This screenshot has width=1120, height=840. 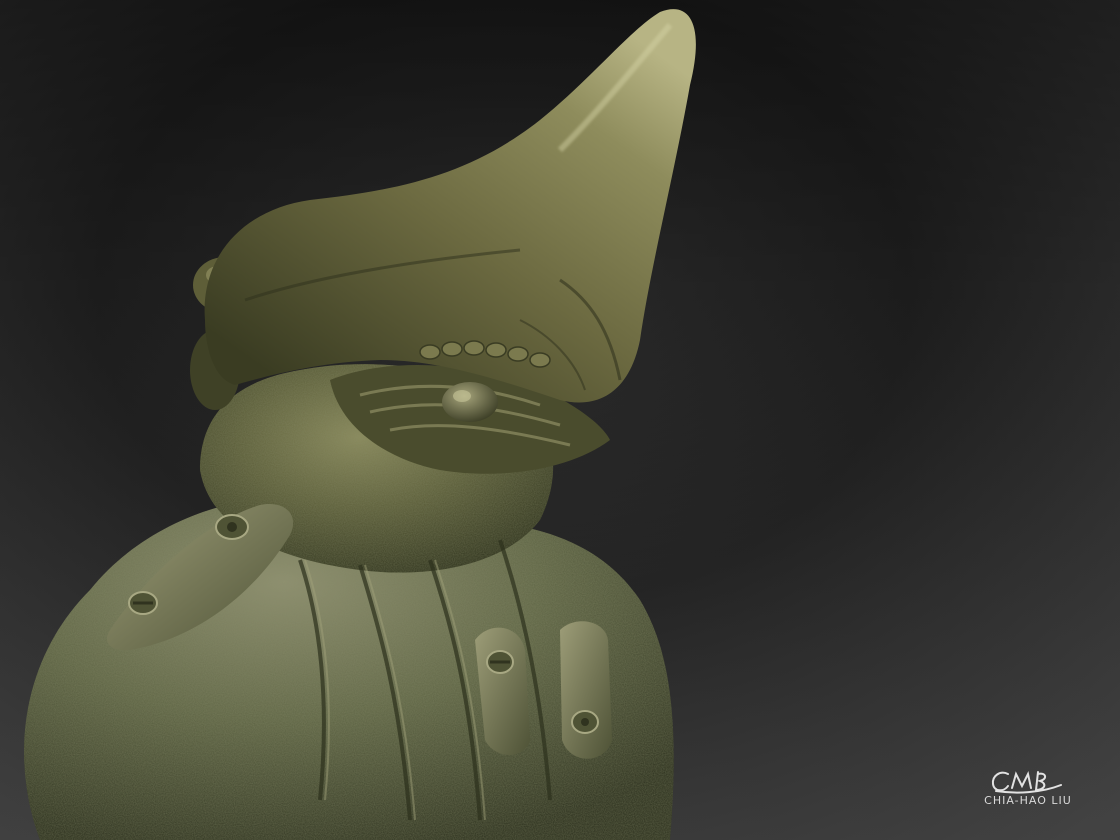 What do you see at coordinates (1028, 800) in the screenshot?
I see `artist-name: CHIA-HAO LIU` at bounding box center [1028, 800].